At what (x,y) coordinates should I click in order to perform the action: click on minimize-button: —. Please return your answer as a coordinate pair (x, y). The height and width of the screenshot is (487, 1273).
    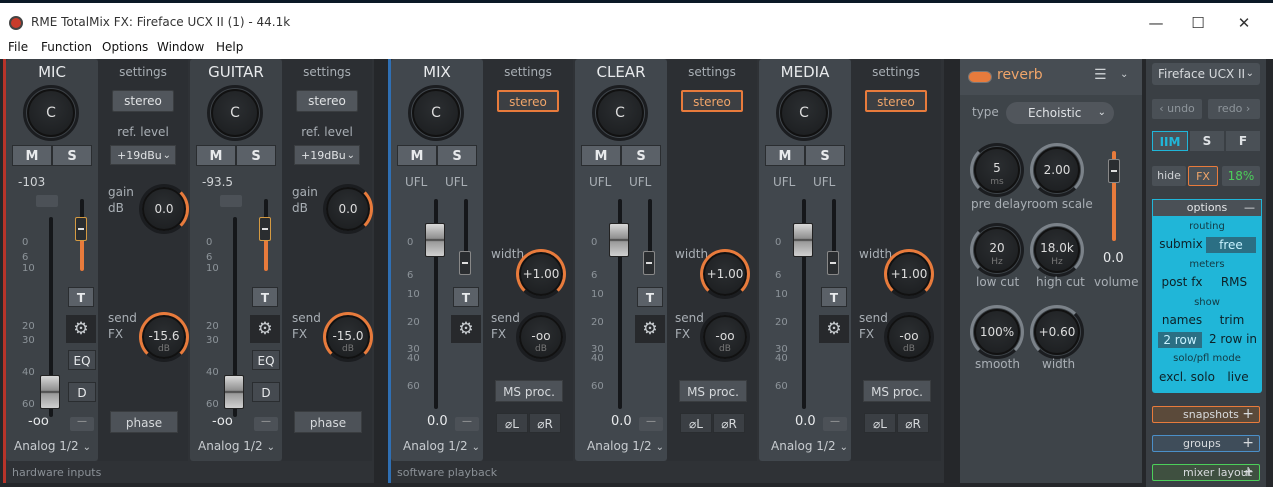
    Looking at the image, I should click on (1156, 23).